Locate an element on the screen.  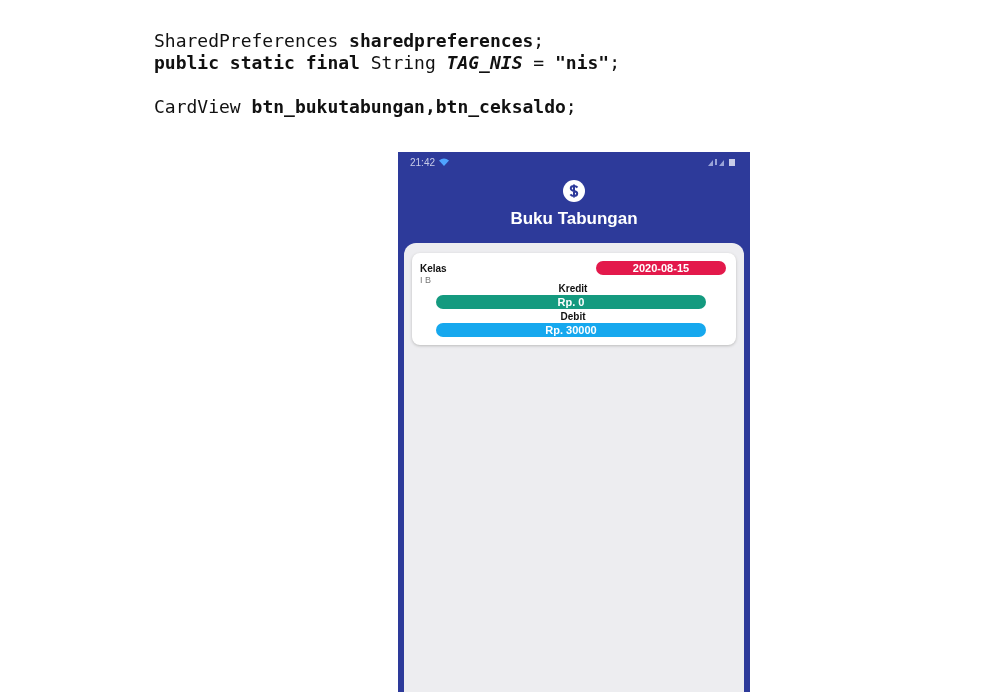
savings-card: Kelas 2020-08-15 I B Kredit Rp. 0 Debit Rp. 30000 is located at coordinates (574, 299).